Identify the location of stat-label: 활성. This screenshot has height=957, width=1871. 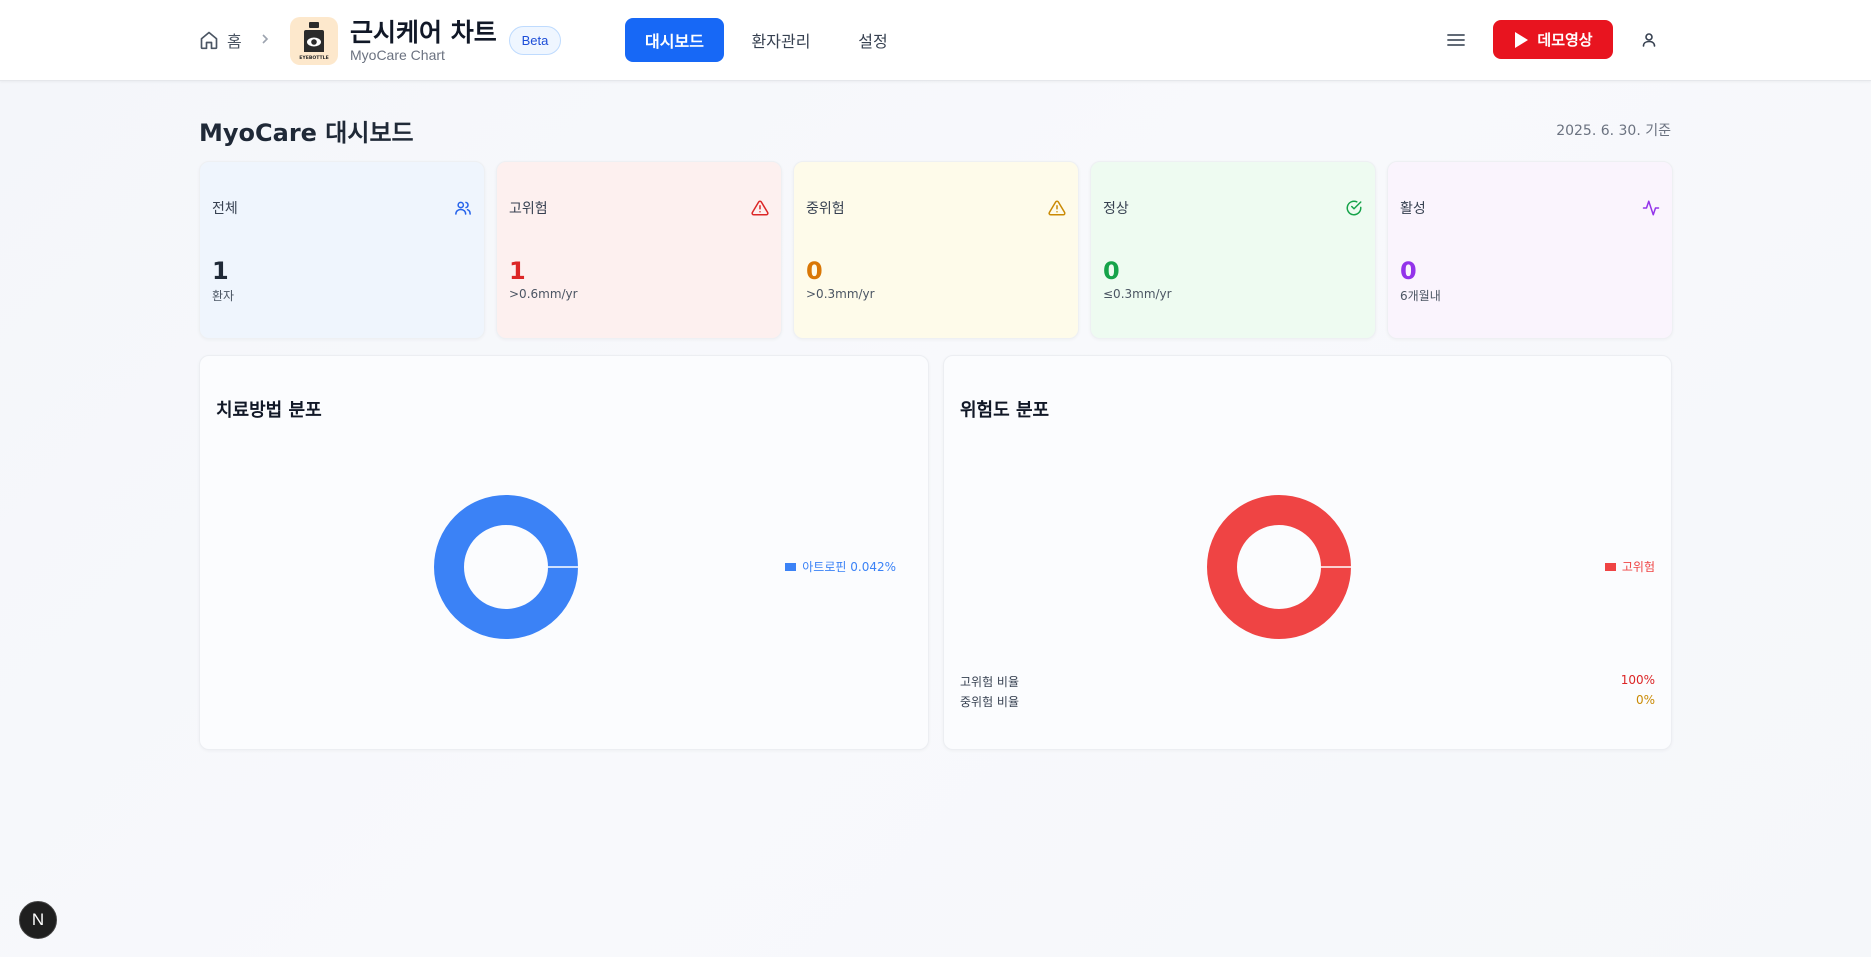
(1413, 209).